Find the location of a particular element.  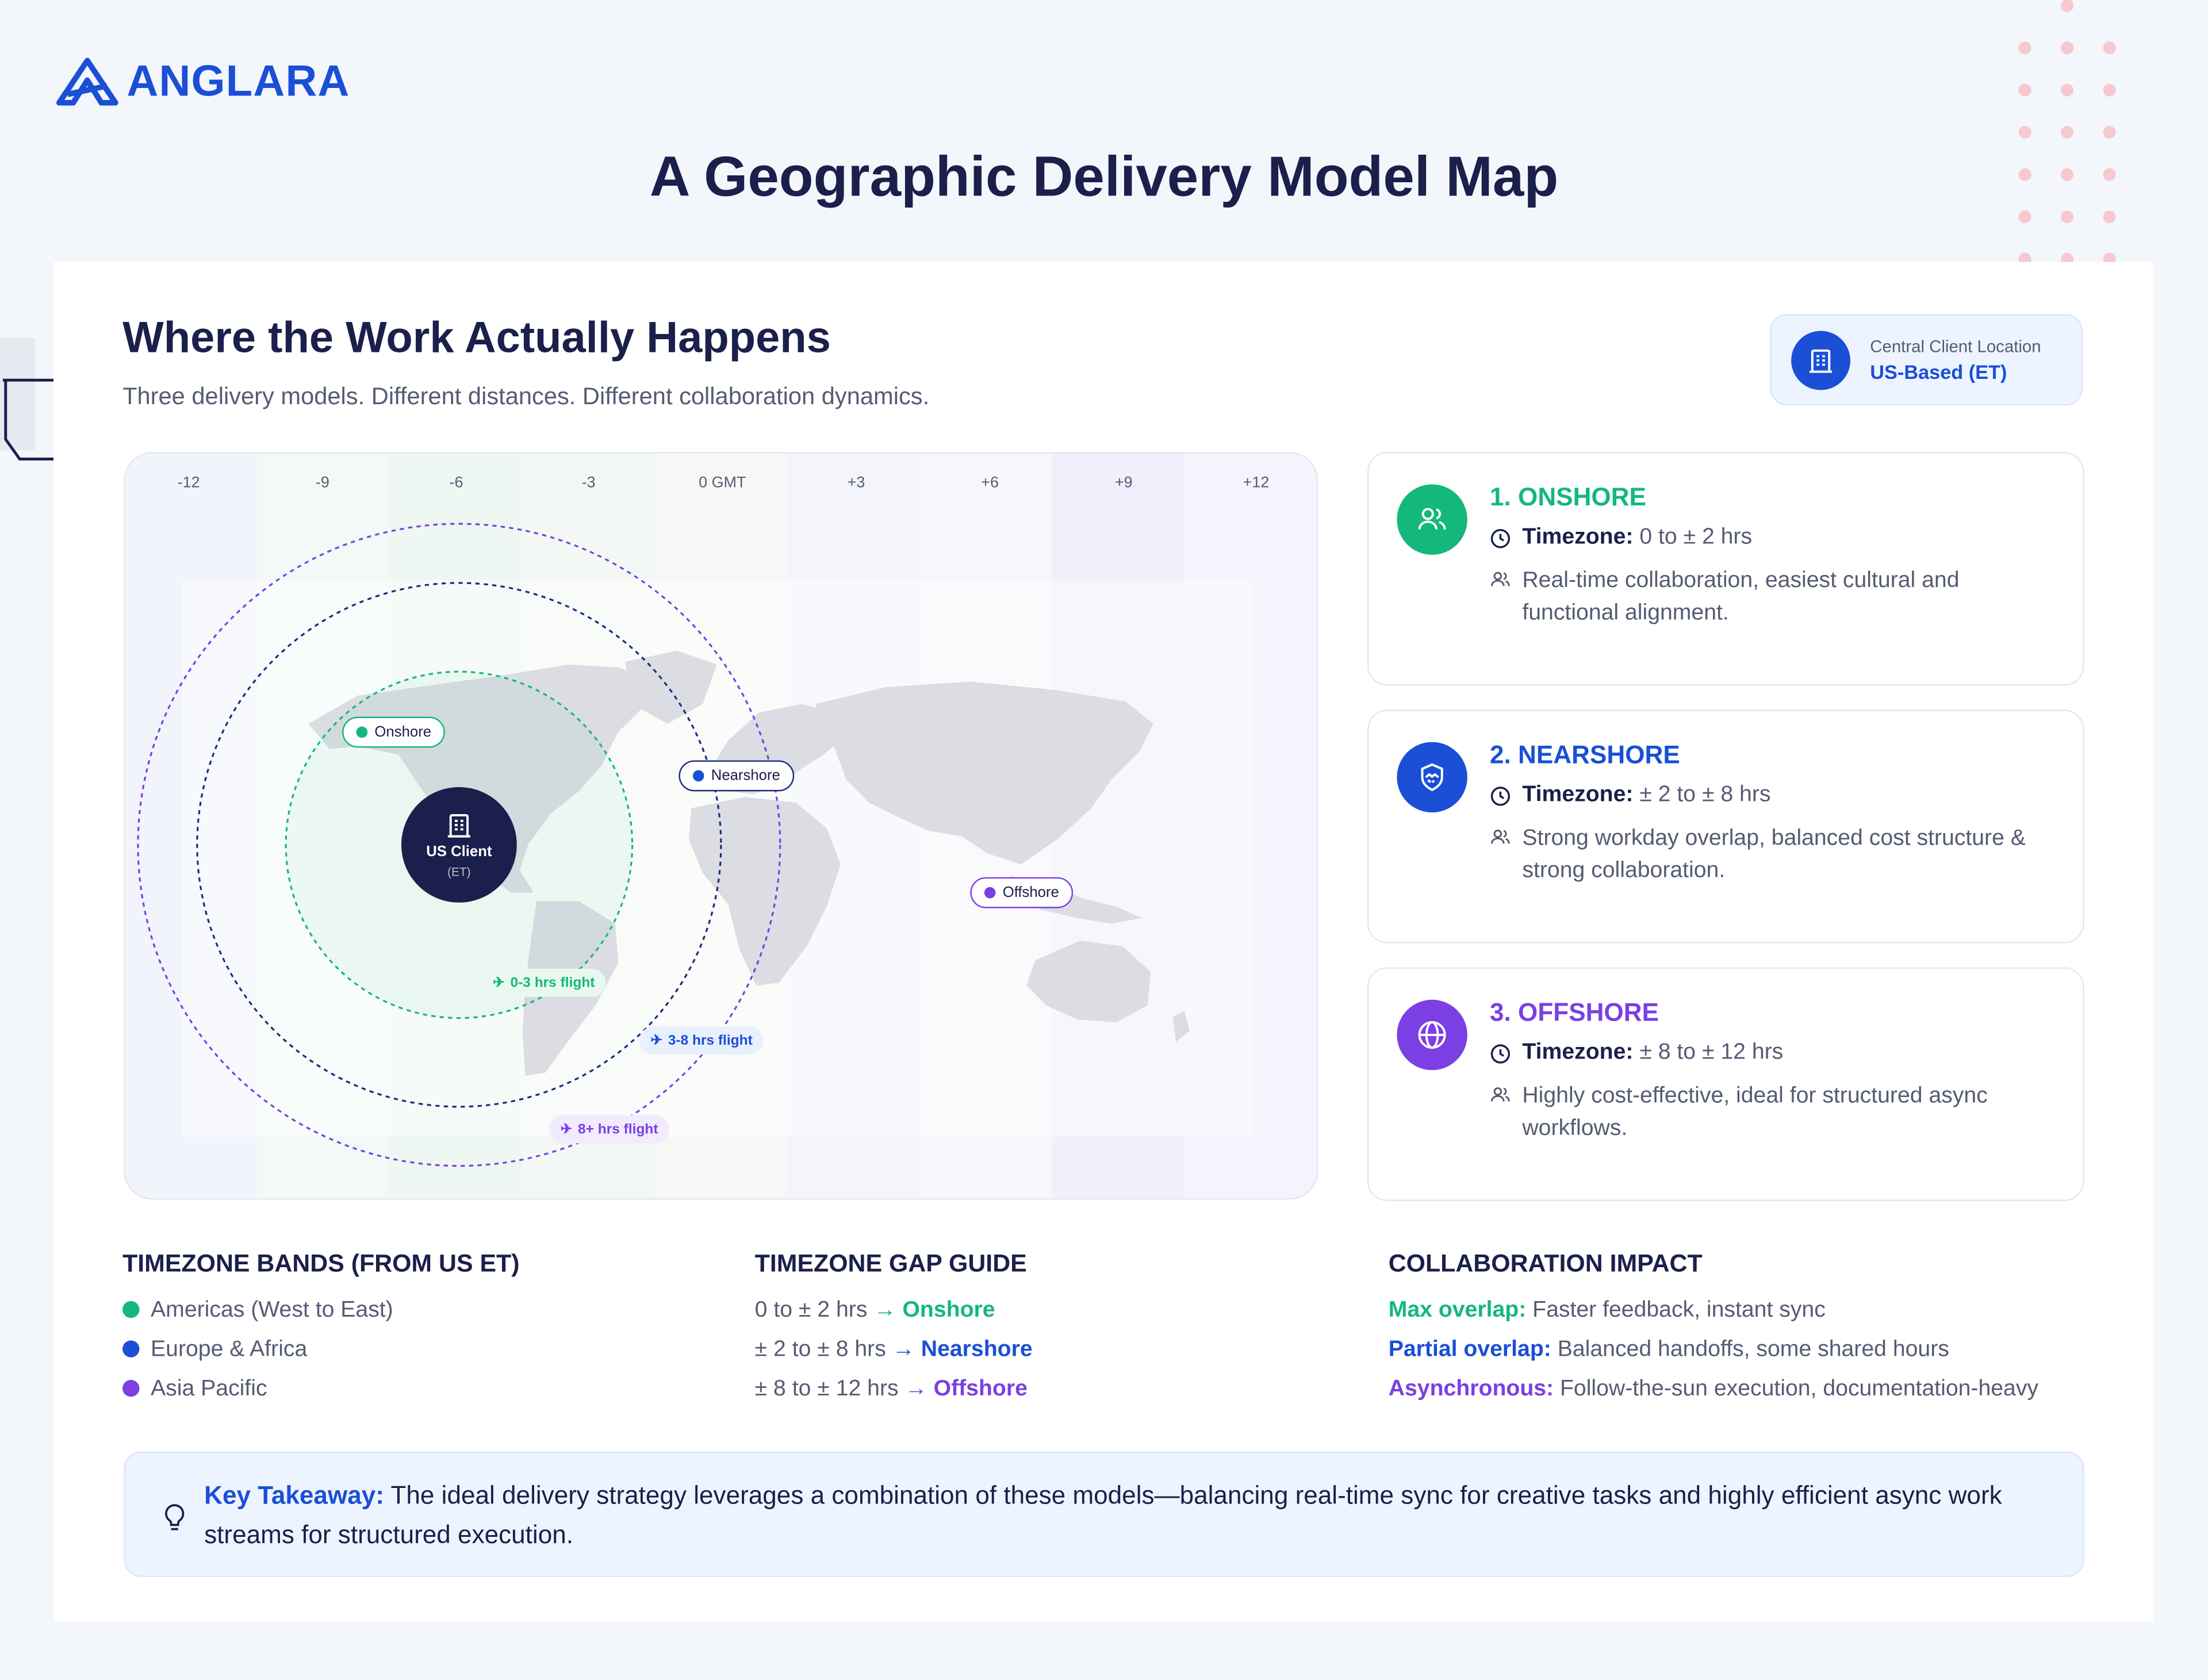

band-label: Americas (West to East) is located at coordinates (272, 1310).